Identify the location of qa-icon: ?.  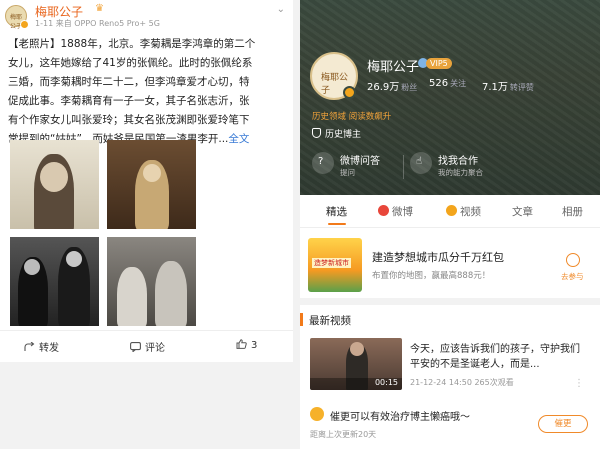
(323, 163).